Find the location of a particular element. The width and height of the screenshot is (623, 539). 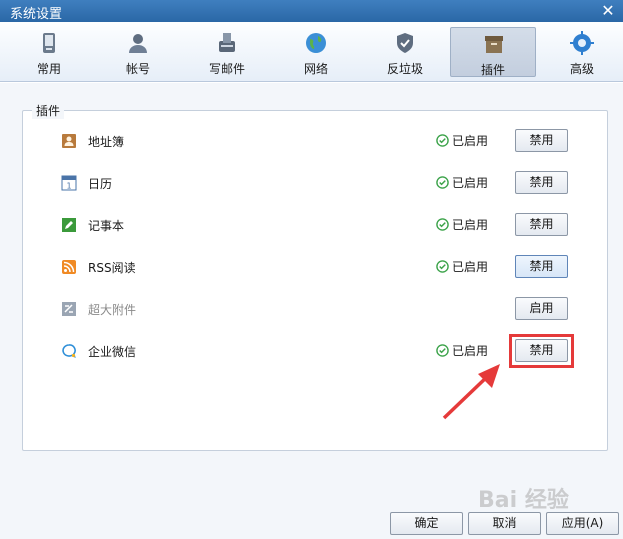

tab-compose-label: 写邮件 is located at coordinates (226, 69).